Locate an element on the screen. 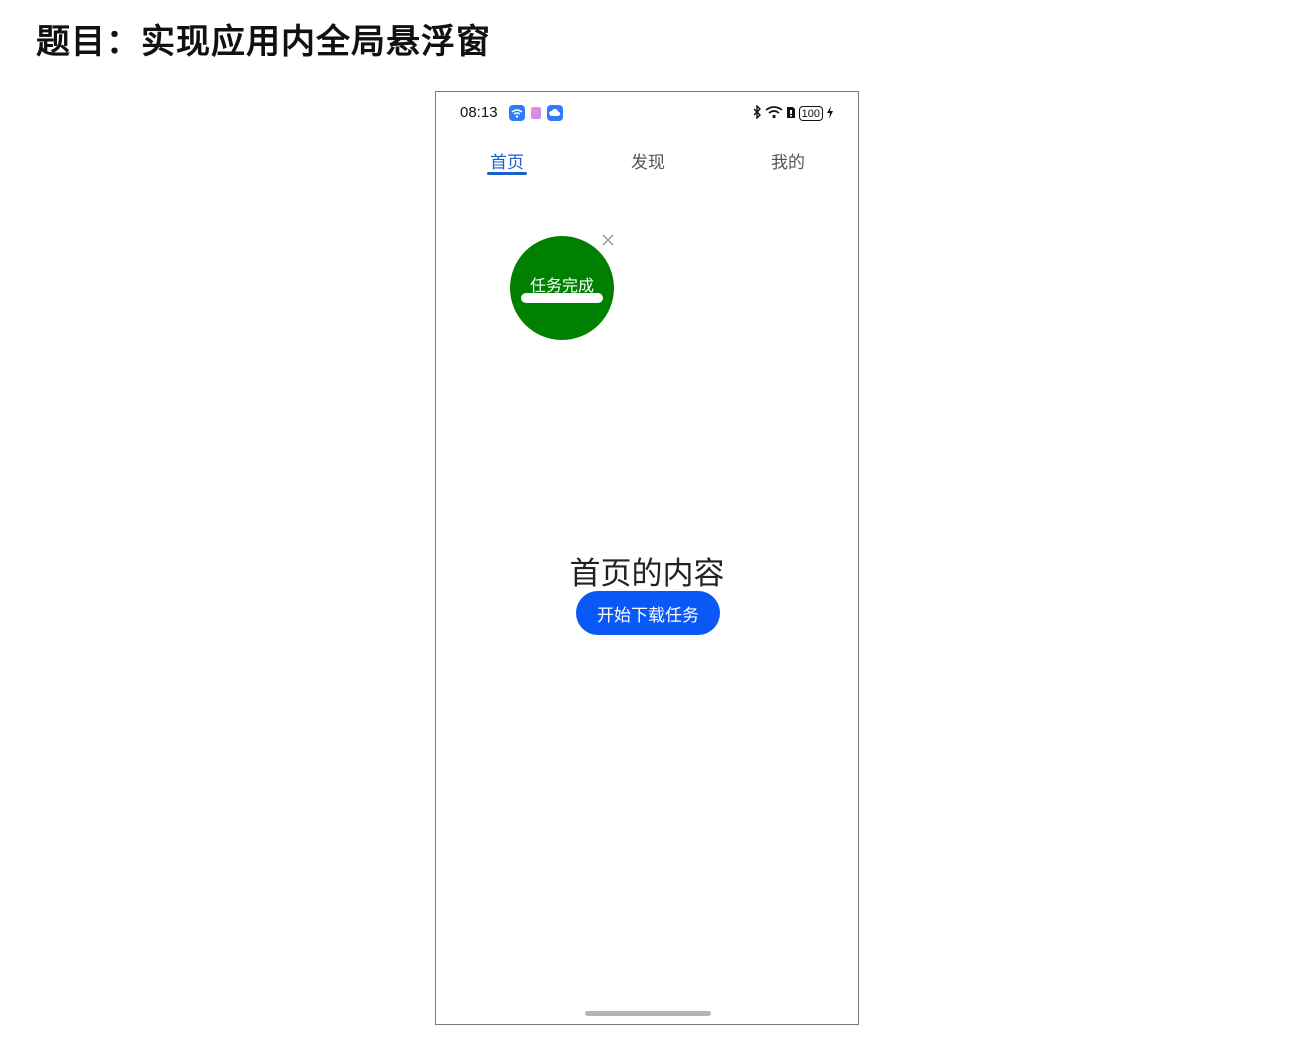 The height and width of the screenshot is (1043, 1299). tab-active-indicator is located at coordinates (507, 173).